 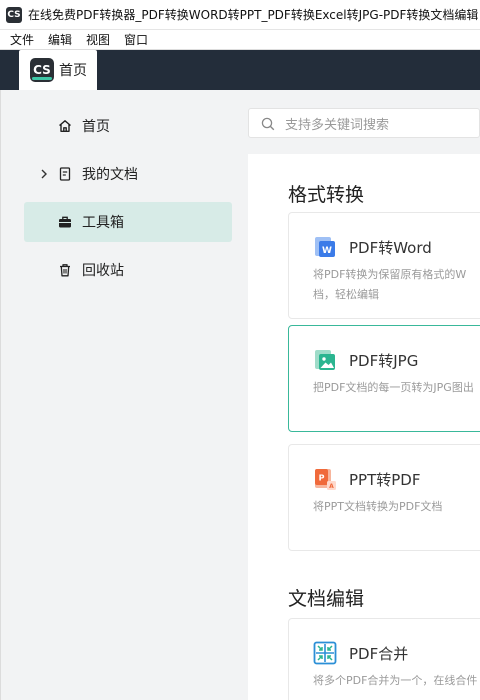 What do you see at coordinates (379, 654) in the screenshot?
I see `tool-card-title: PDF合并` at bounding box center [379, 654].